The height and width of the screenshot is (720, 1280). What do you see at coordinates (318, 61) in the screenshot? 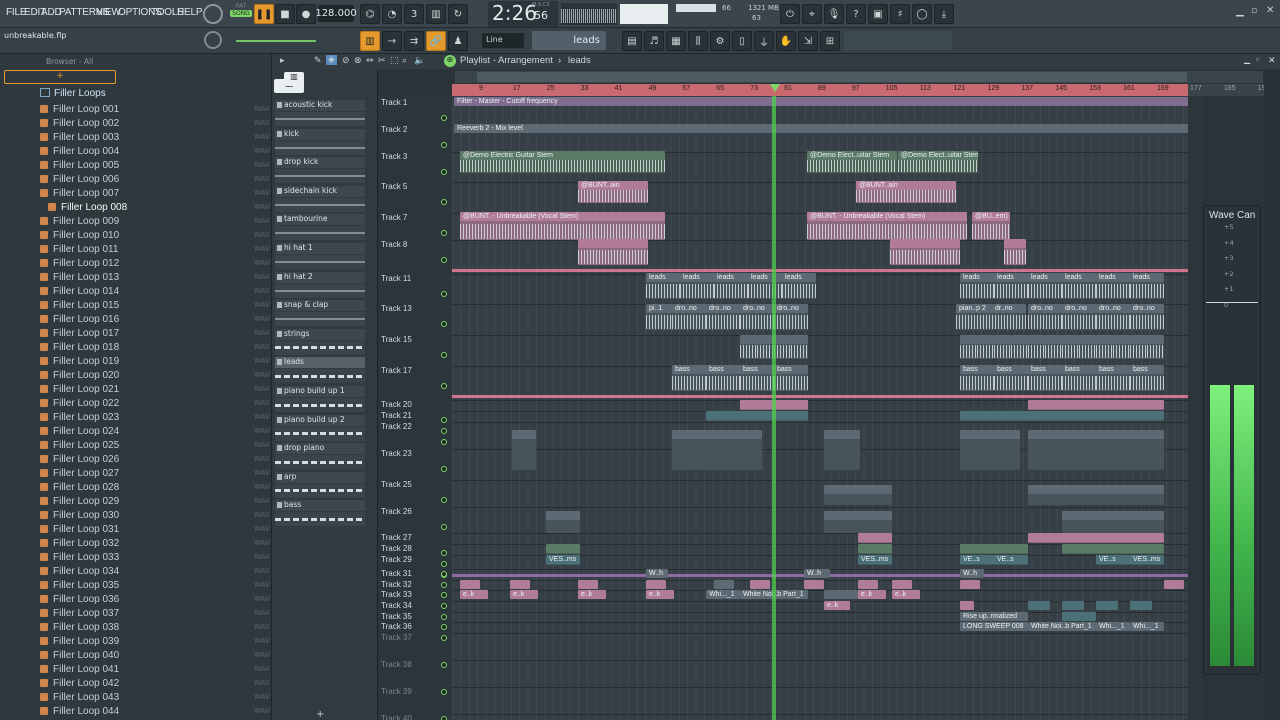
I see `pencil-icon: ✎` at bounding box center [318, 61].